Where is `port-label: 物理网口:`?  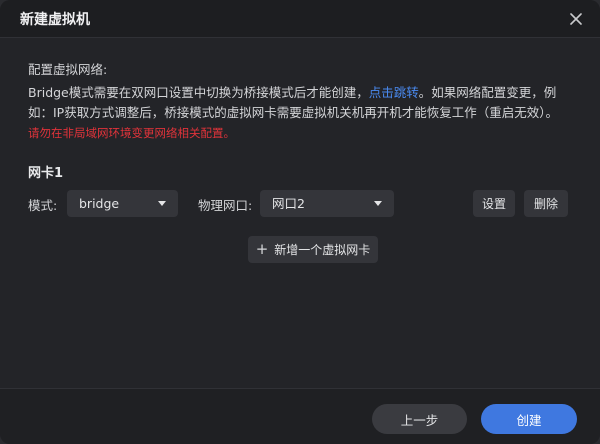
port-label: 物理网口: is located at coordinates (225, 205).